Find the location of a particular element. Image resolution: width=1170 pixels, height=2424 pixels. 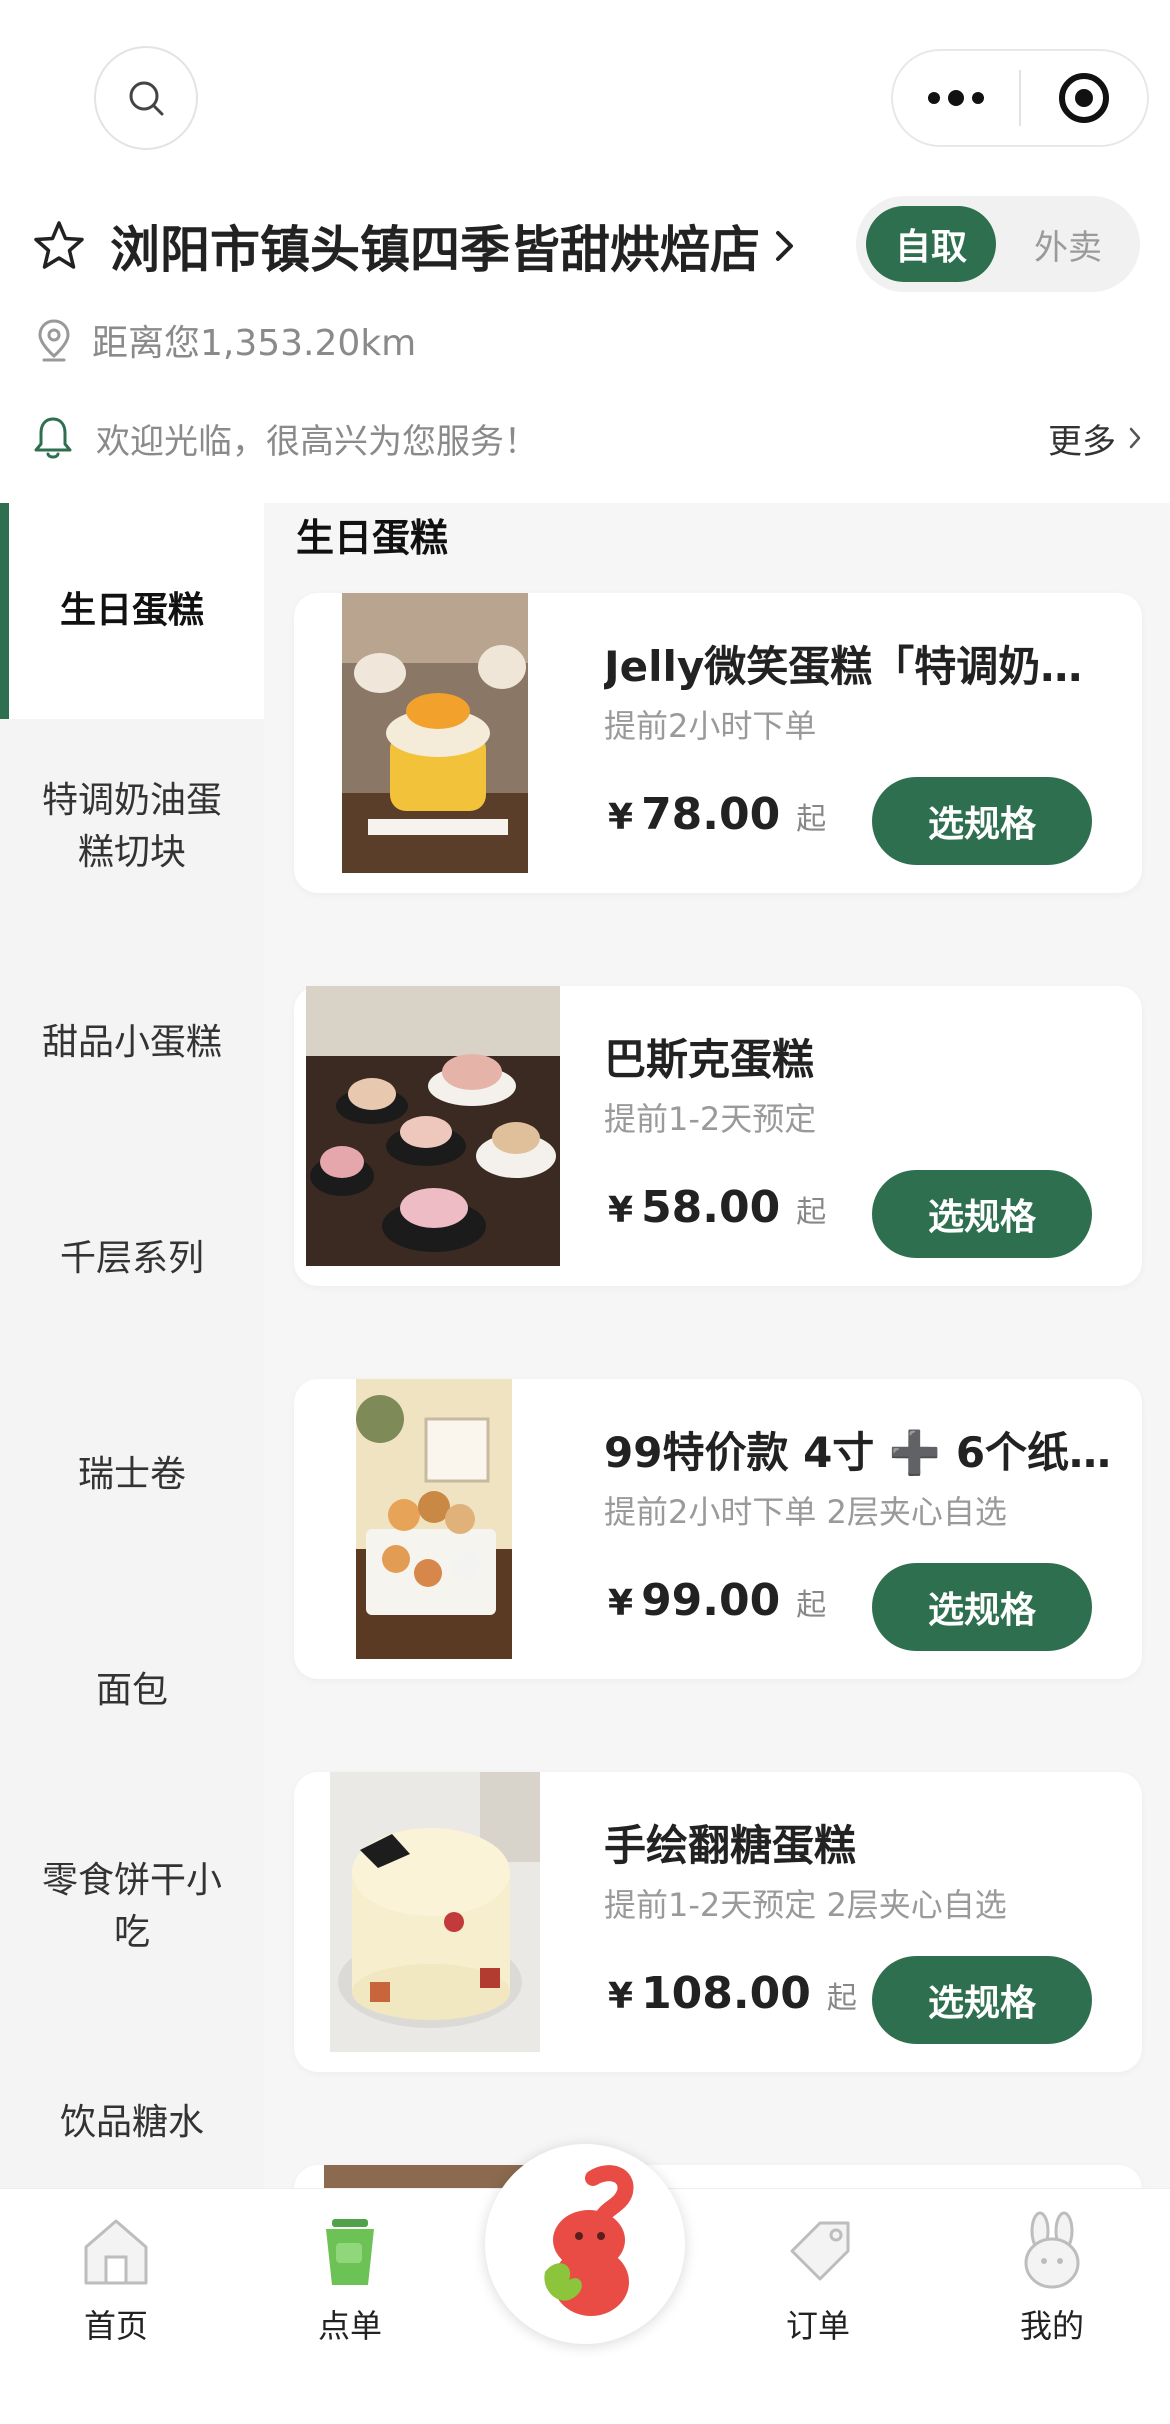

mascot-button is located at coordinates (585, 2244).